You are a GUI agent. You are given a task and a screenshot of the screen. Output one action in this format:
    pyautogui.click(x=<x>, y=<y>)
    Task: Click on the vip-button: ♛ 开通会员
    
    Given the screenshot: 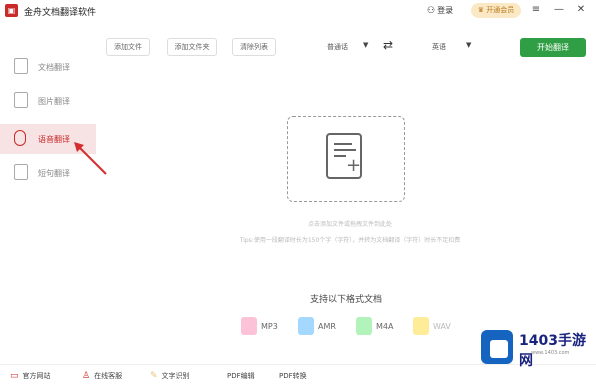 What is the action you would take?
    pyautogui.click(x=496, y=10)
    